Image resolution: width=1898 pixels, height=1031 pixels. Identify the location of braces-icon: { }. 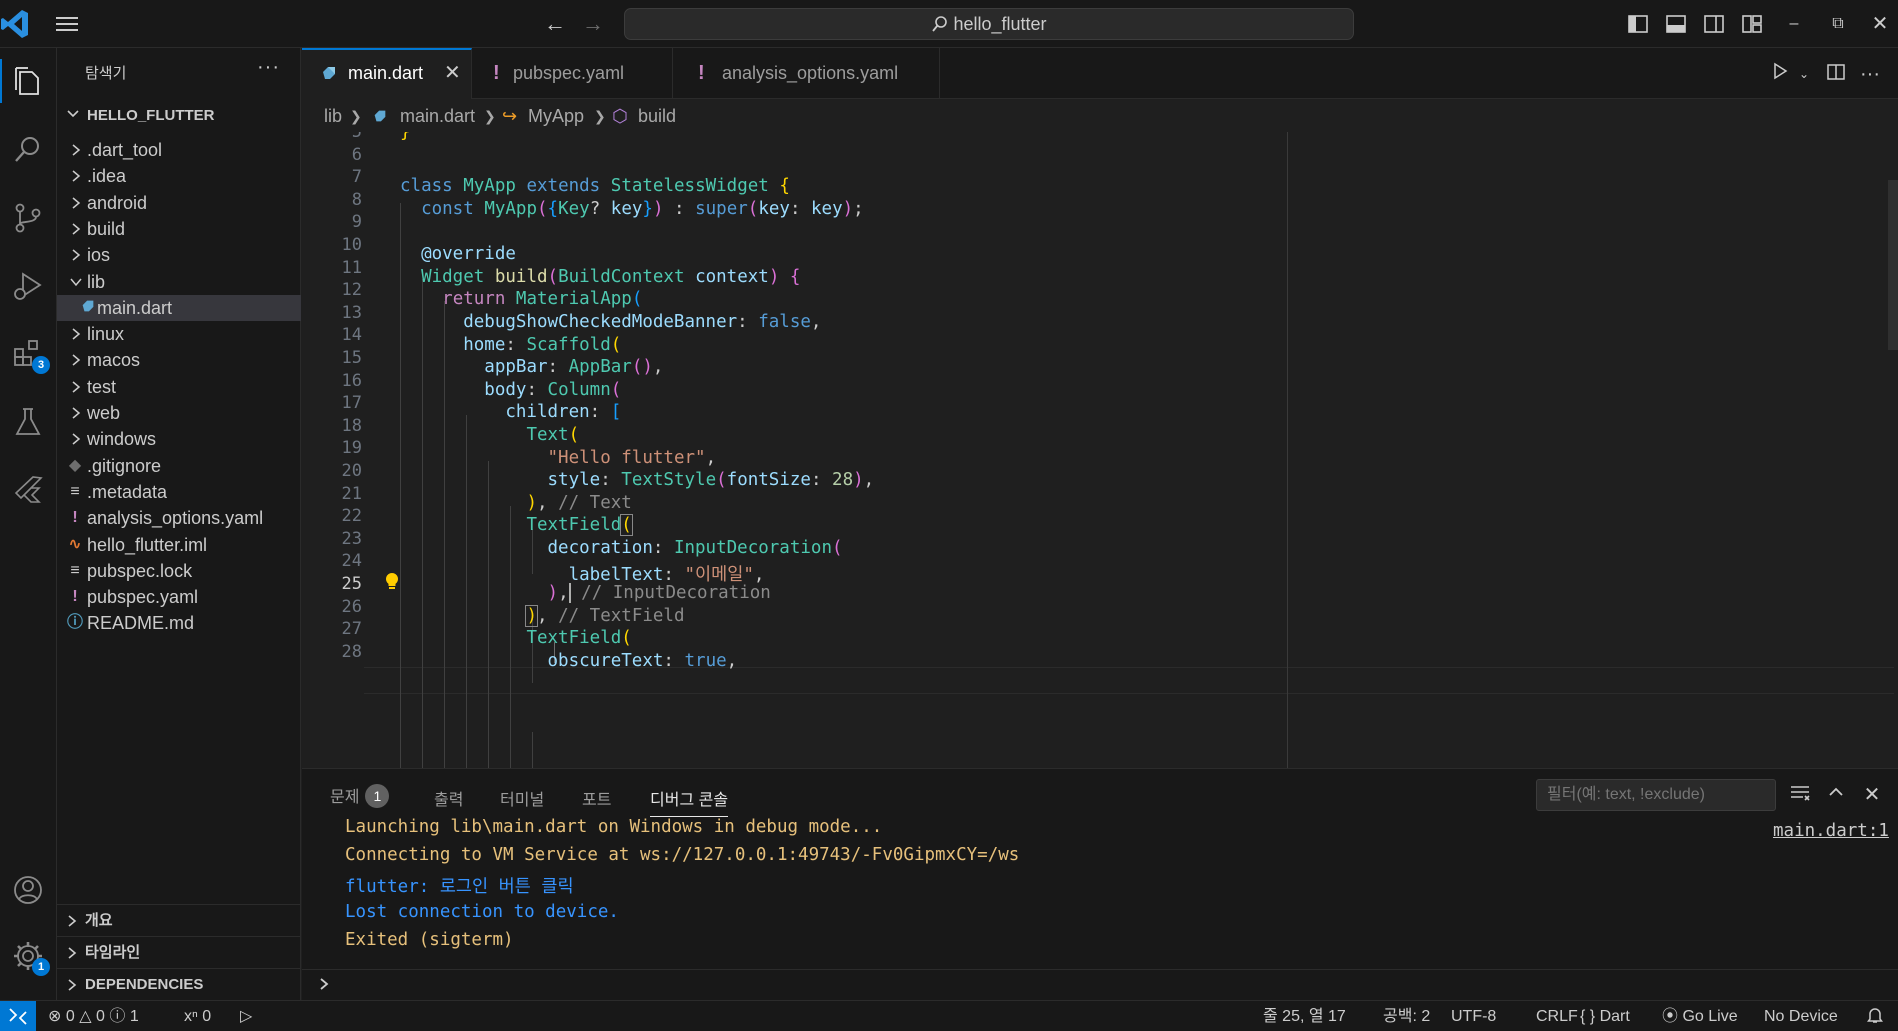
(1588, 1016).